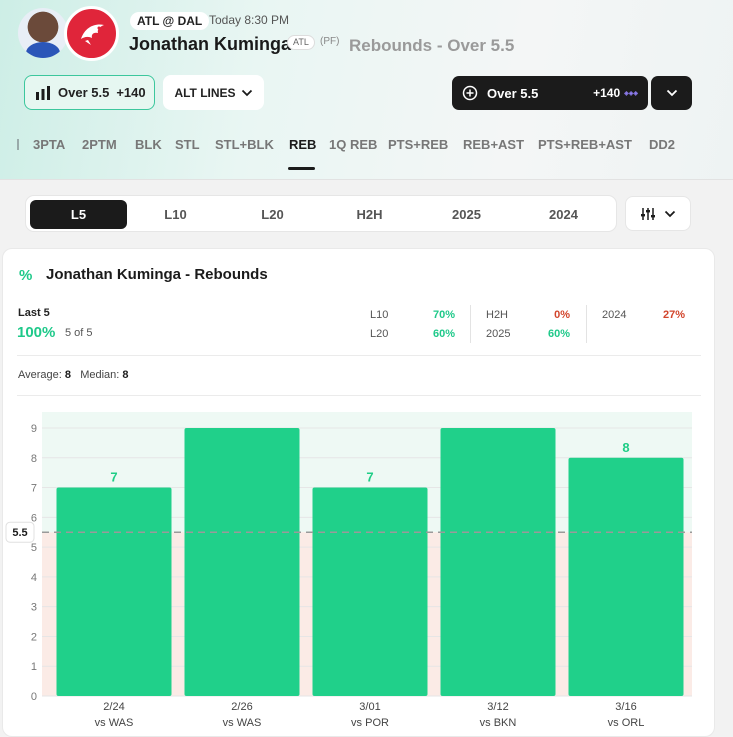  I want to click on bar-value-label: 8, so click(625, 447).